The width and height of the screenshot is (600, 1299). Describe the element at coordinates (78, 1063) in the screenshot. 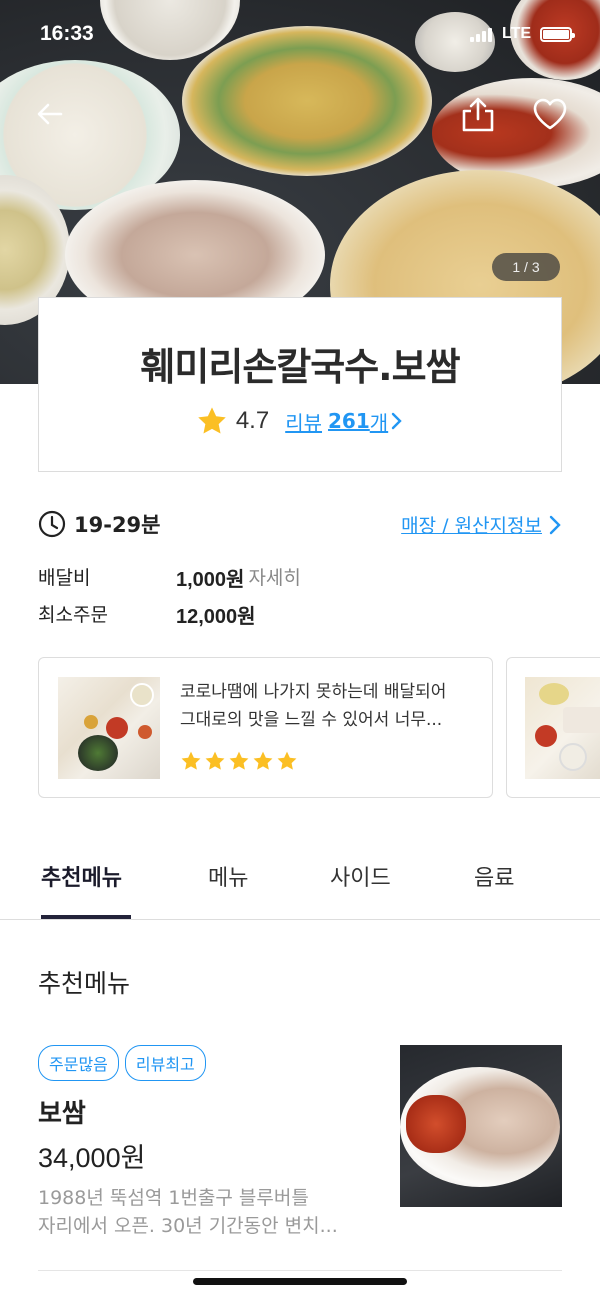

I see `badge-popular: 주문많음` at that location.